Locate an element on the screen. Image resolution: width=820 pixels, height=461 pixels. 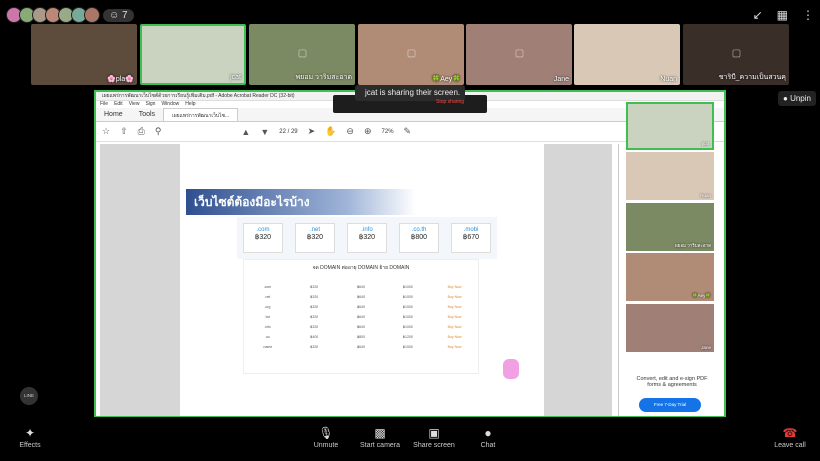
price-card: .mobi ฿670 is located at coordinates (471, 238).